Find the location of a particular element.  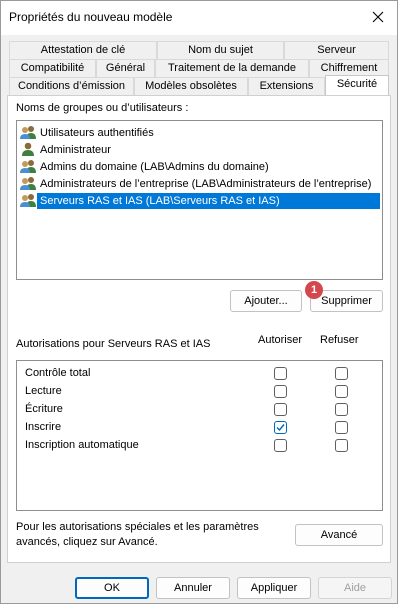

tab-modeles-obsoletes: Modèles obsolètes is located at coordinates (191, 86).